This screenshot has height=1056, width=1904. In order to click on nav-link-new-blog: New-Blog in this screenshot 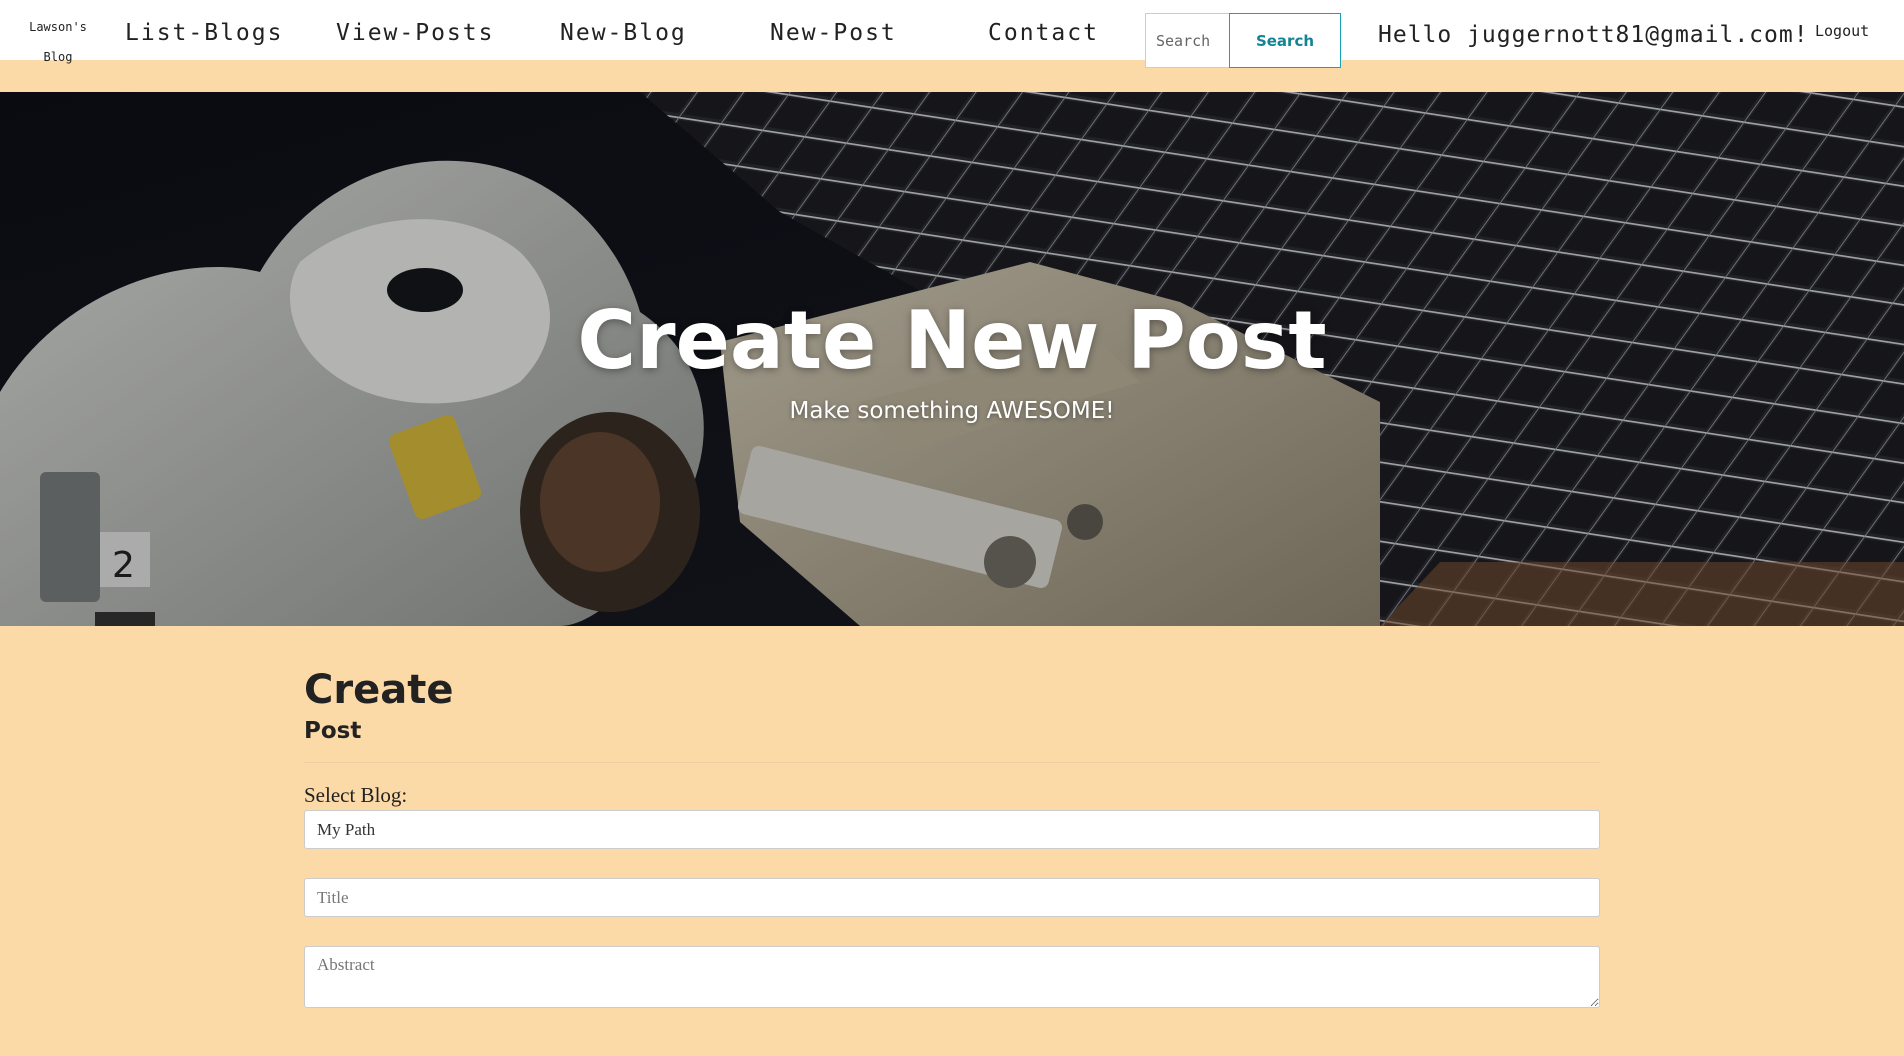, I will do `click(623, 33)`.